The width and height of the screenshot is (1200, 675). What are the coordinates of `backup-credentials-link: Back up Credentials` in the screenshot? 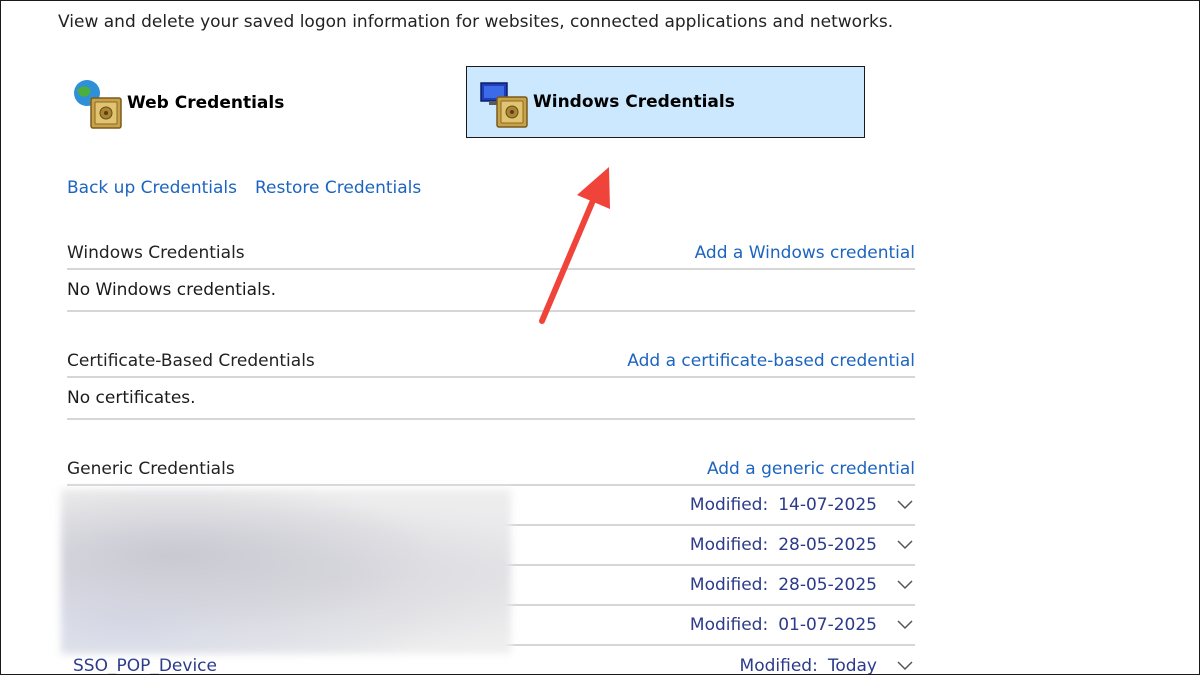 It's located at (152, 188).